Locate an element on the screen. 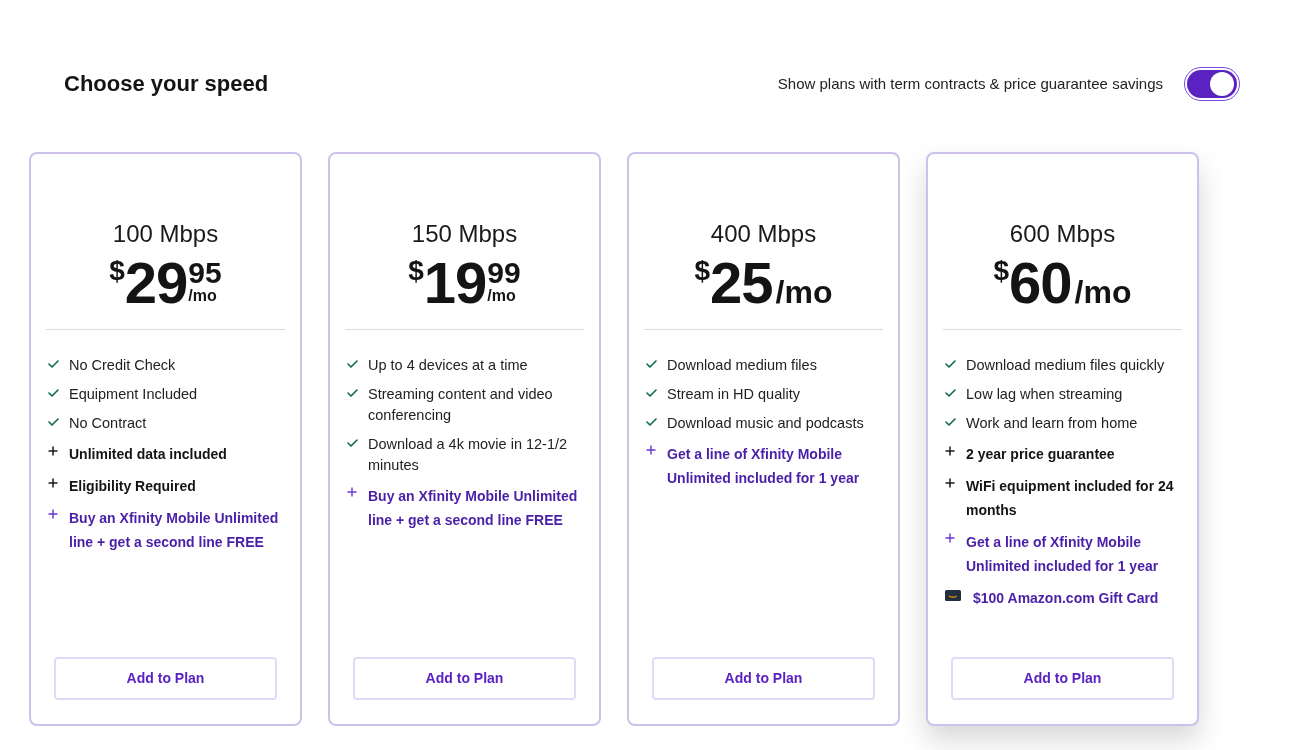 The width and height of the screenshot is (1301, 750). speed-label: 150 Mbps is located at coordinates (464, 234).